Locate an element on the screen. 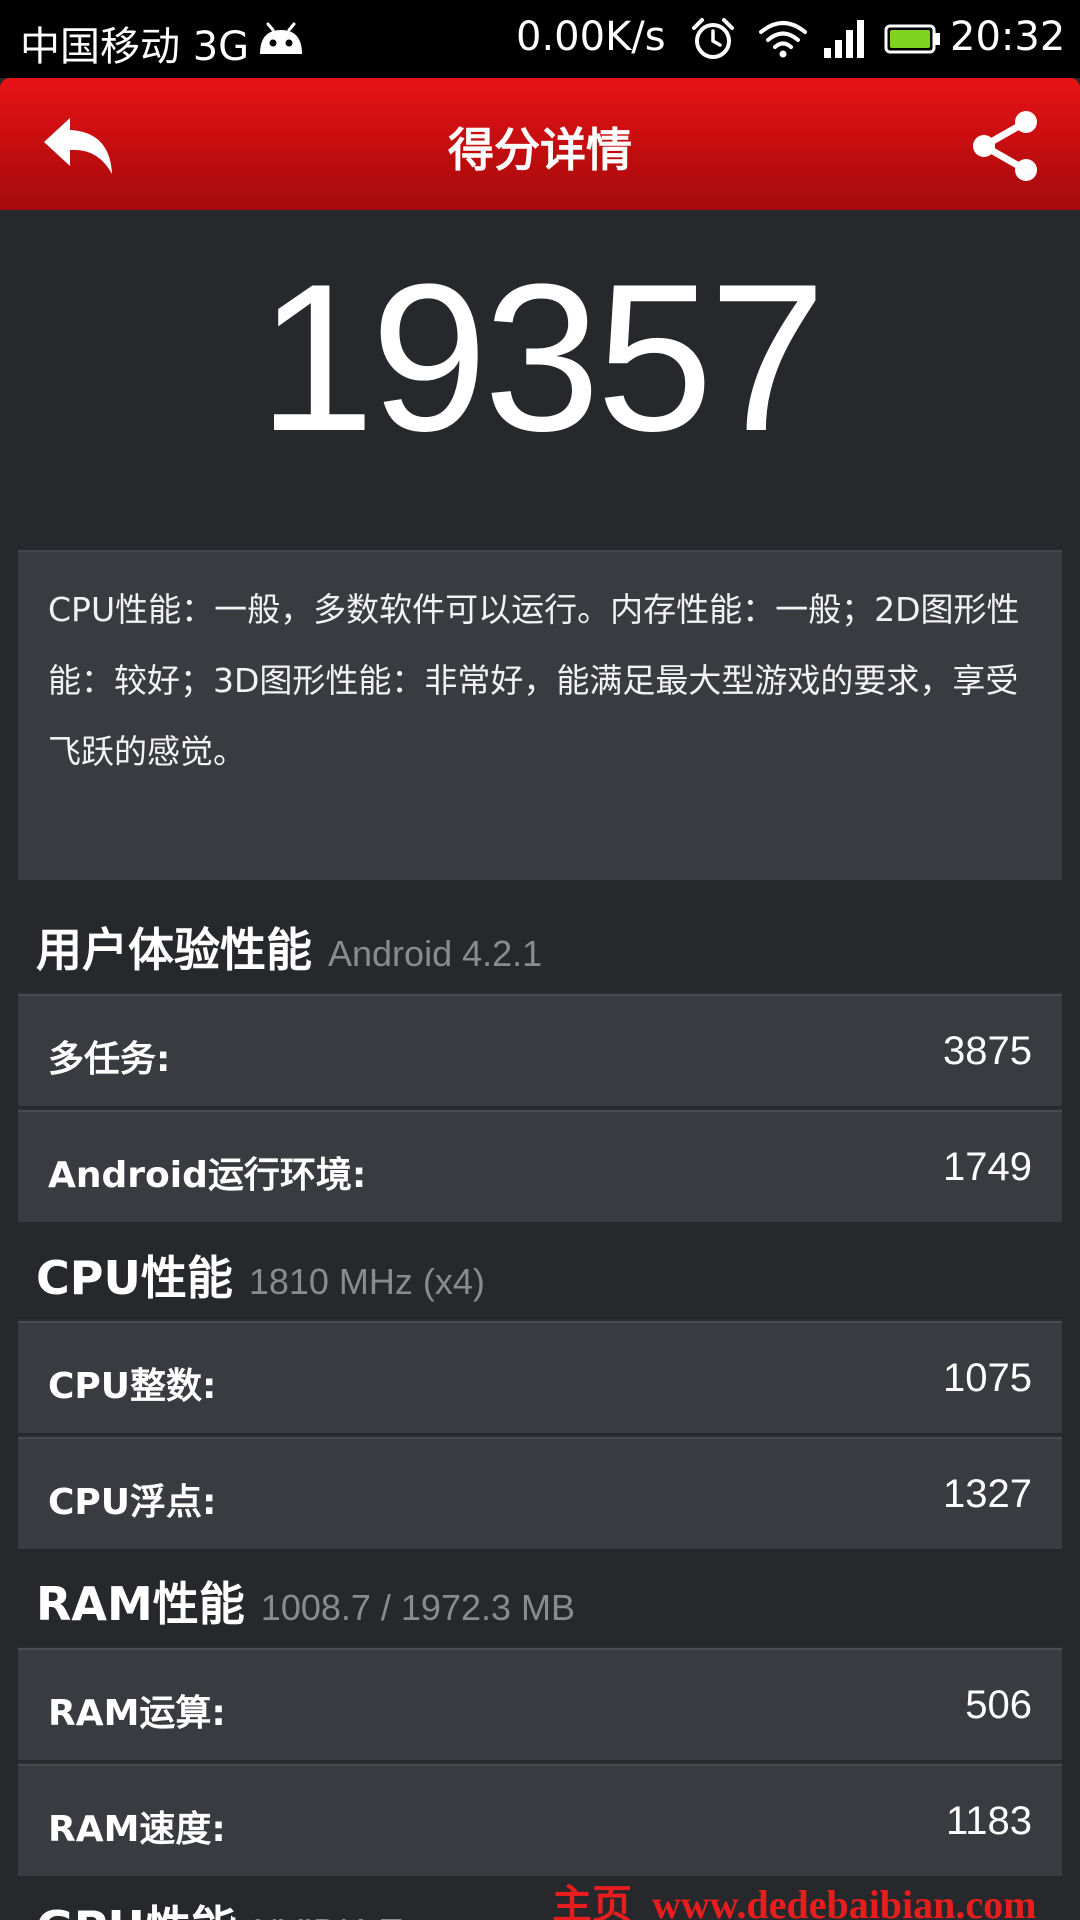  section-title: 用户体验性能 is located at coordinates (174, 950).